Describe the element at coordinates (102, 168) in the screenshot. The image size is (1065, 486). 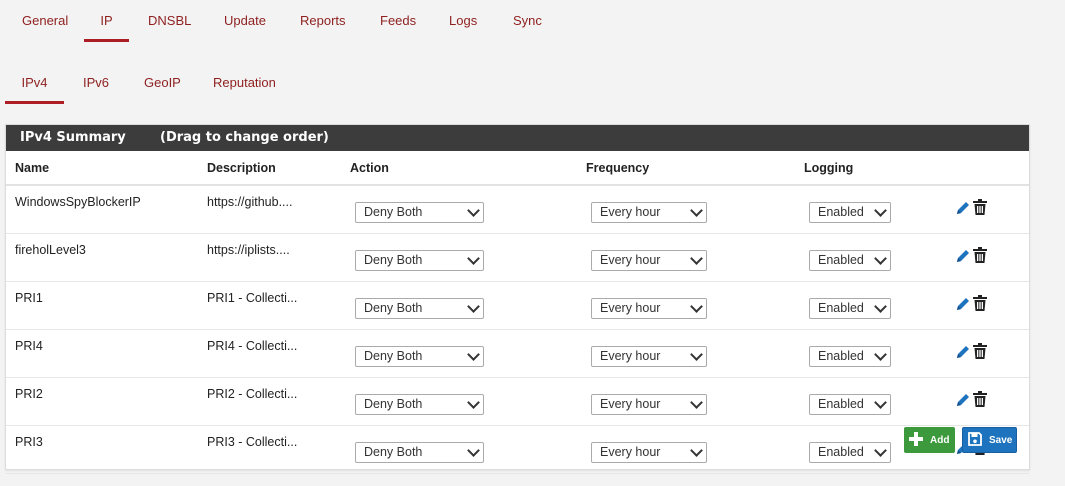
I see `col-name: Name` at that location.